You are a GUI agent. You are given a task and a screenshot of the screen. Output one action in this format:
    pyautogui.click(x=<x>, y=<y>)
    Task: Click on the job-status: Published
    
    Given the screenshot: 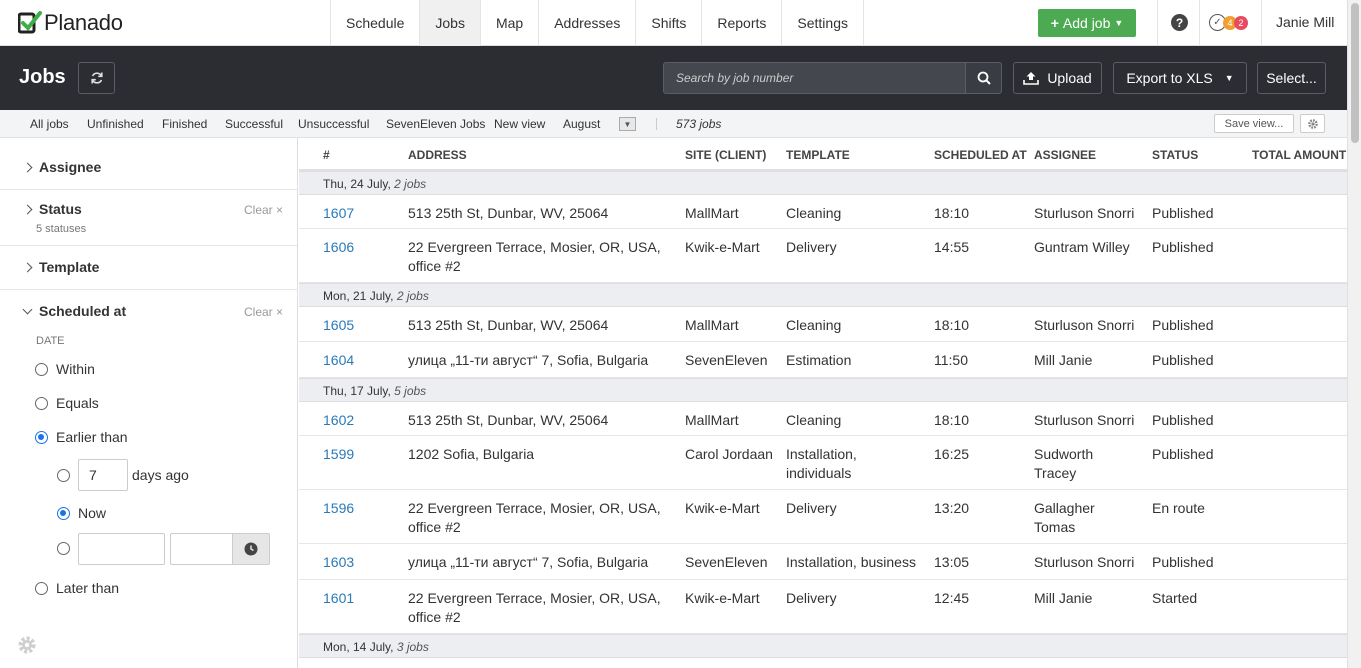 What is the action you would take?
    pyautogui.click(x=1183, y=454)
    